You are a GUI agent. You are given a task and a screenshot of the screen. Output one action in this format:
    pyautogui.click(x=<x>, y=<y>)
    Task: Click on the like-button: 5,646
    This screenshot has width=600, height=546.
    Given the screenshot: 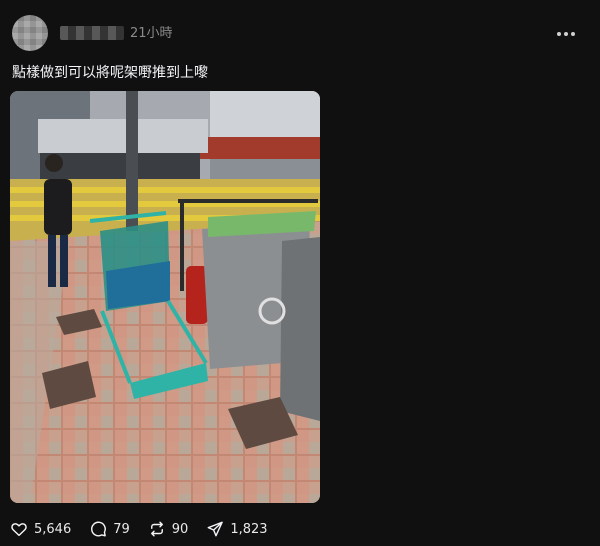 What is the action you would take?
    pyautogui.click(x=40, y=529)
    